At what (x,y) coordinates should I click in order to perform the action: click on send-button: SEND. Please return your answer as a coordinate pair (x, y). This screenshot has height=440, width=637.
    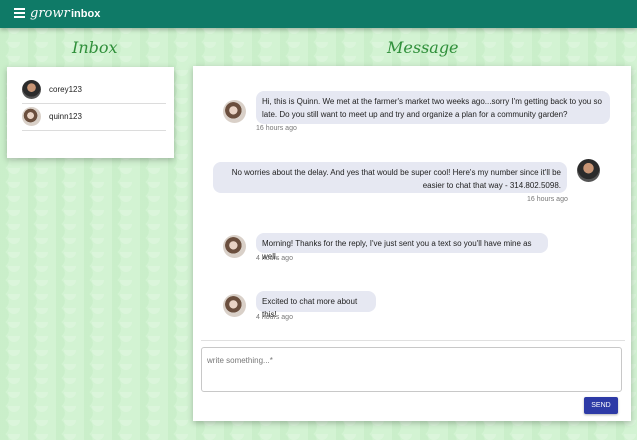
    Looking at the image, I should click on (601, 405).